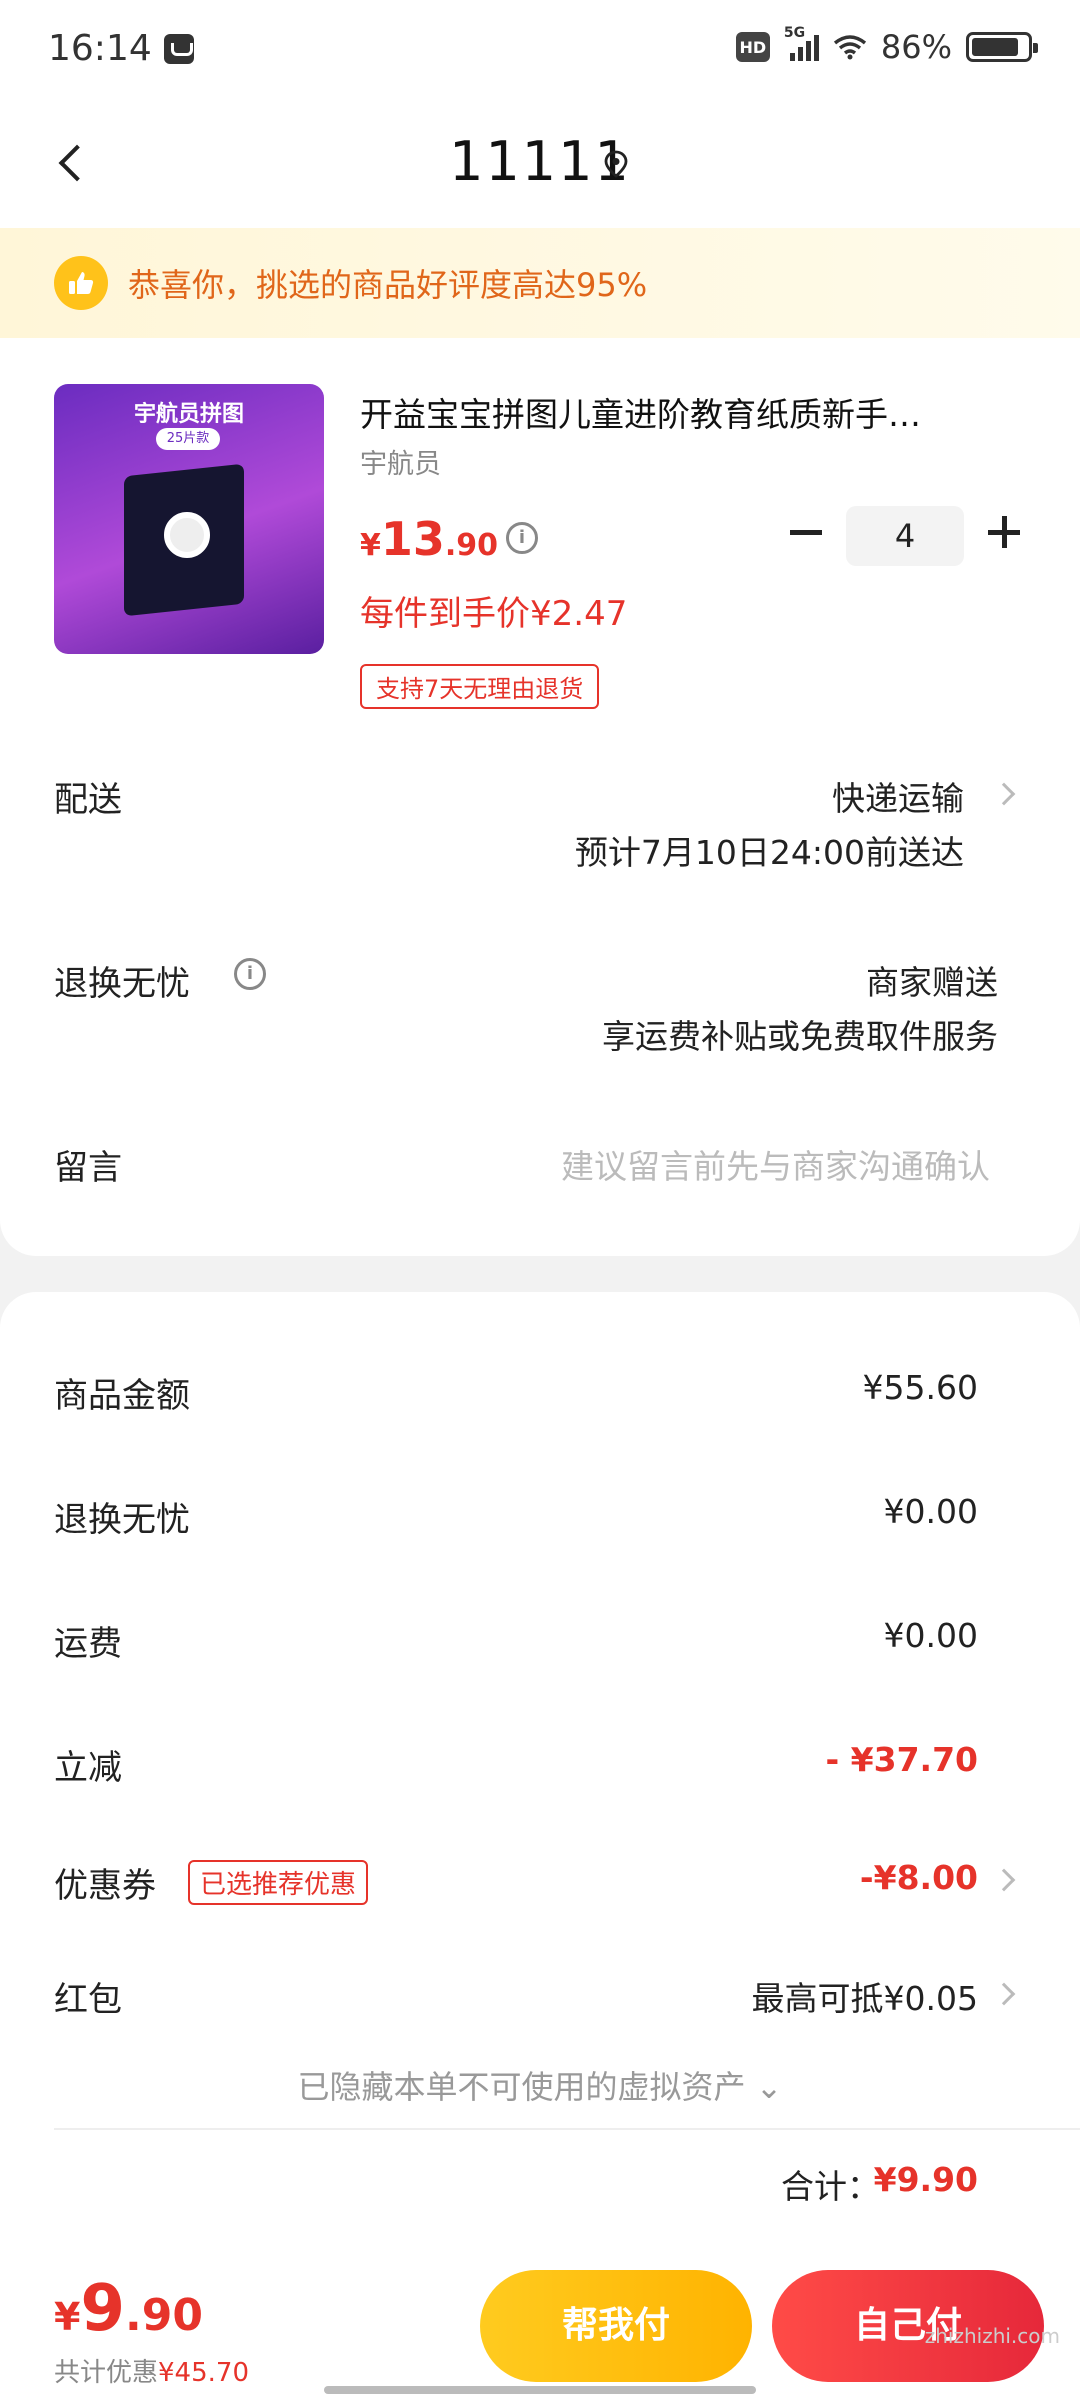 The height and width of the screenshot is (2400, 1080). I want to click on goods-amount-value: ¥55.60, so click(920, 1387).